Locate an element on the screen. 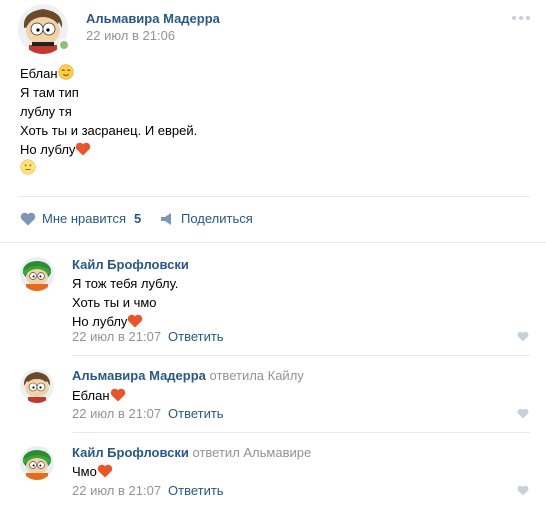  comment-text: Чмо is located at coordinates (92, 471).